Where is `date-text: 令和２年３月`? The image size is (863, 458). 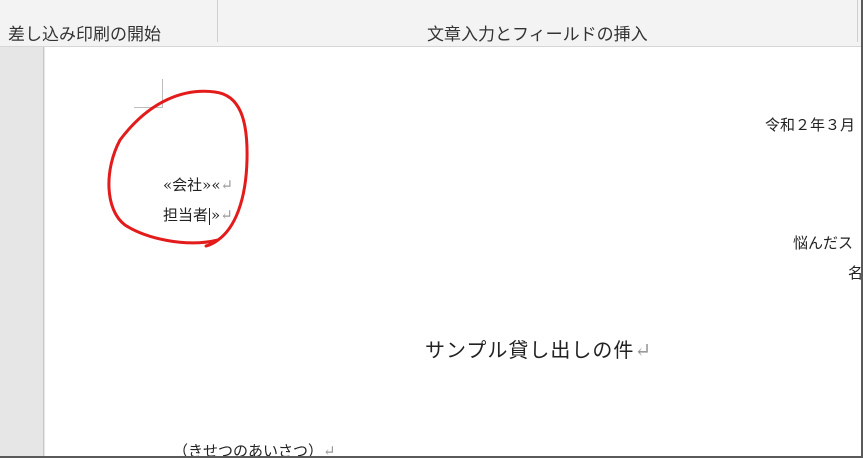 date-text: 令和２年３月 is located at coordinates (810, 125).